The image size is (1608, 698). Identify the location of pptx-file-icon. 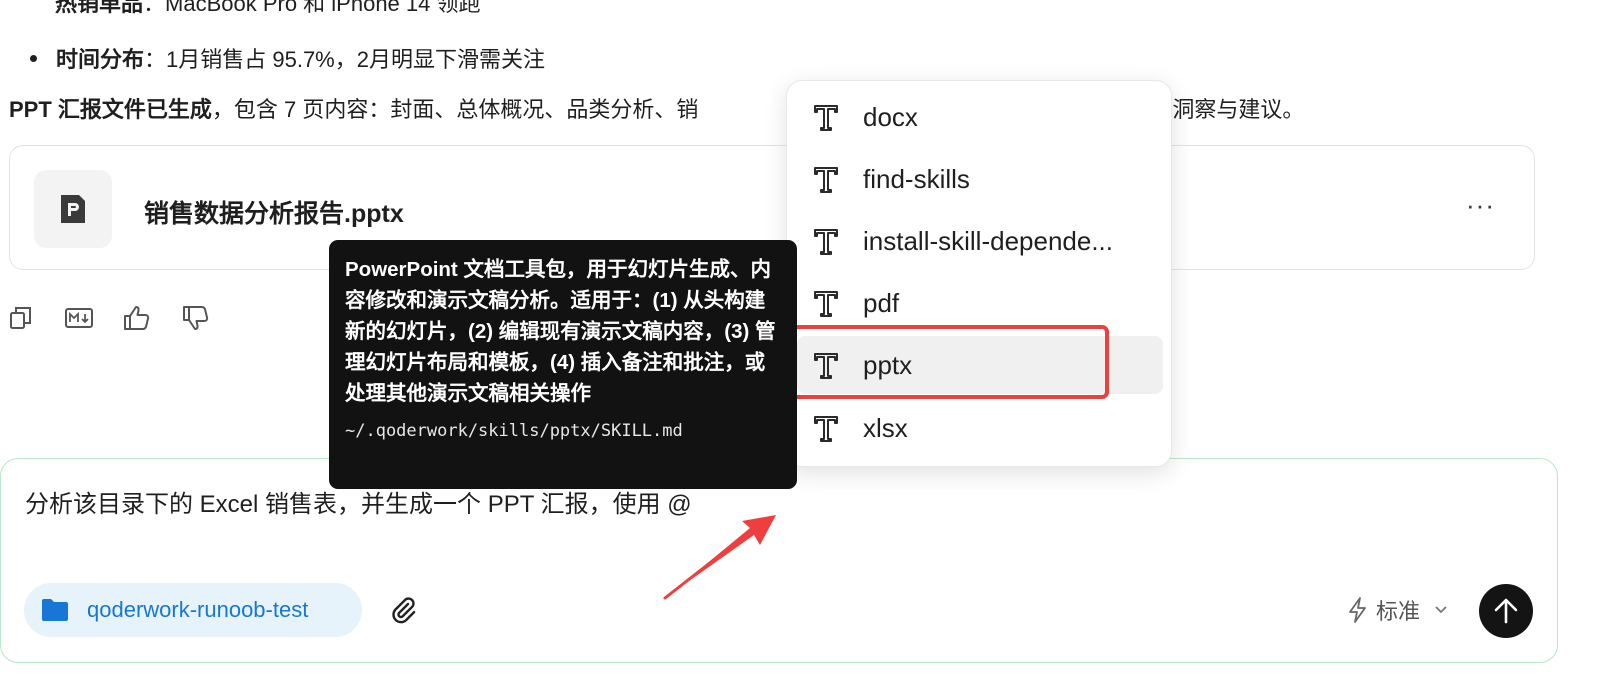
(73, 209).